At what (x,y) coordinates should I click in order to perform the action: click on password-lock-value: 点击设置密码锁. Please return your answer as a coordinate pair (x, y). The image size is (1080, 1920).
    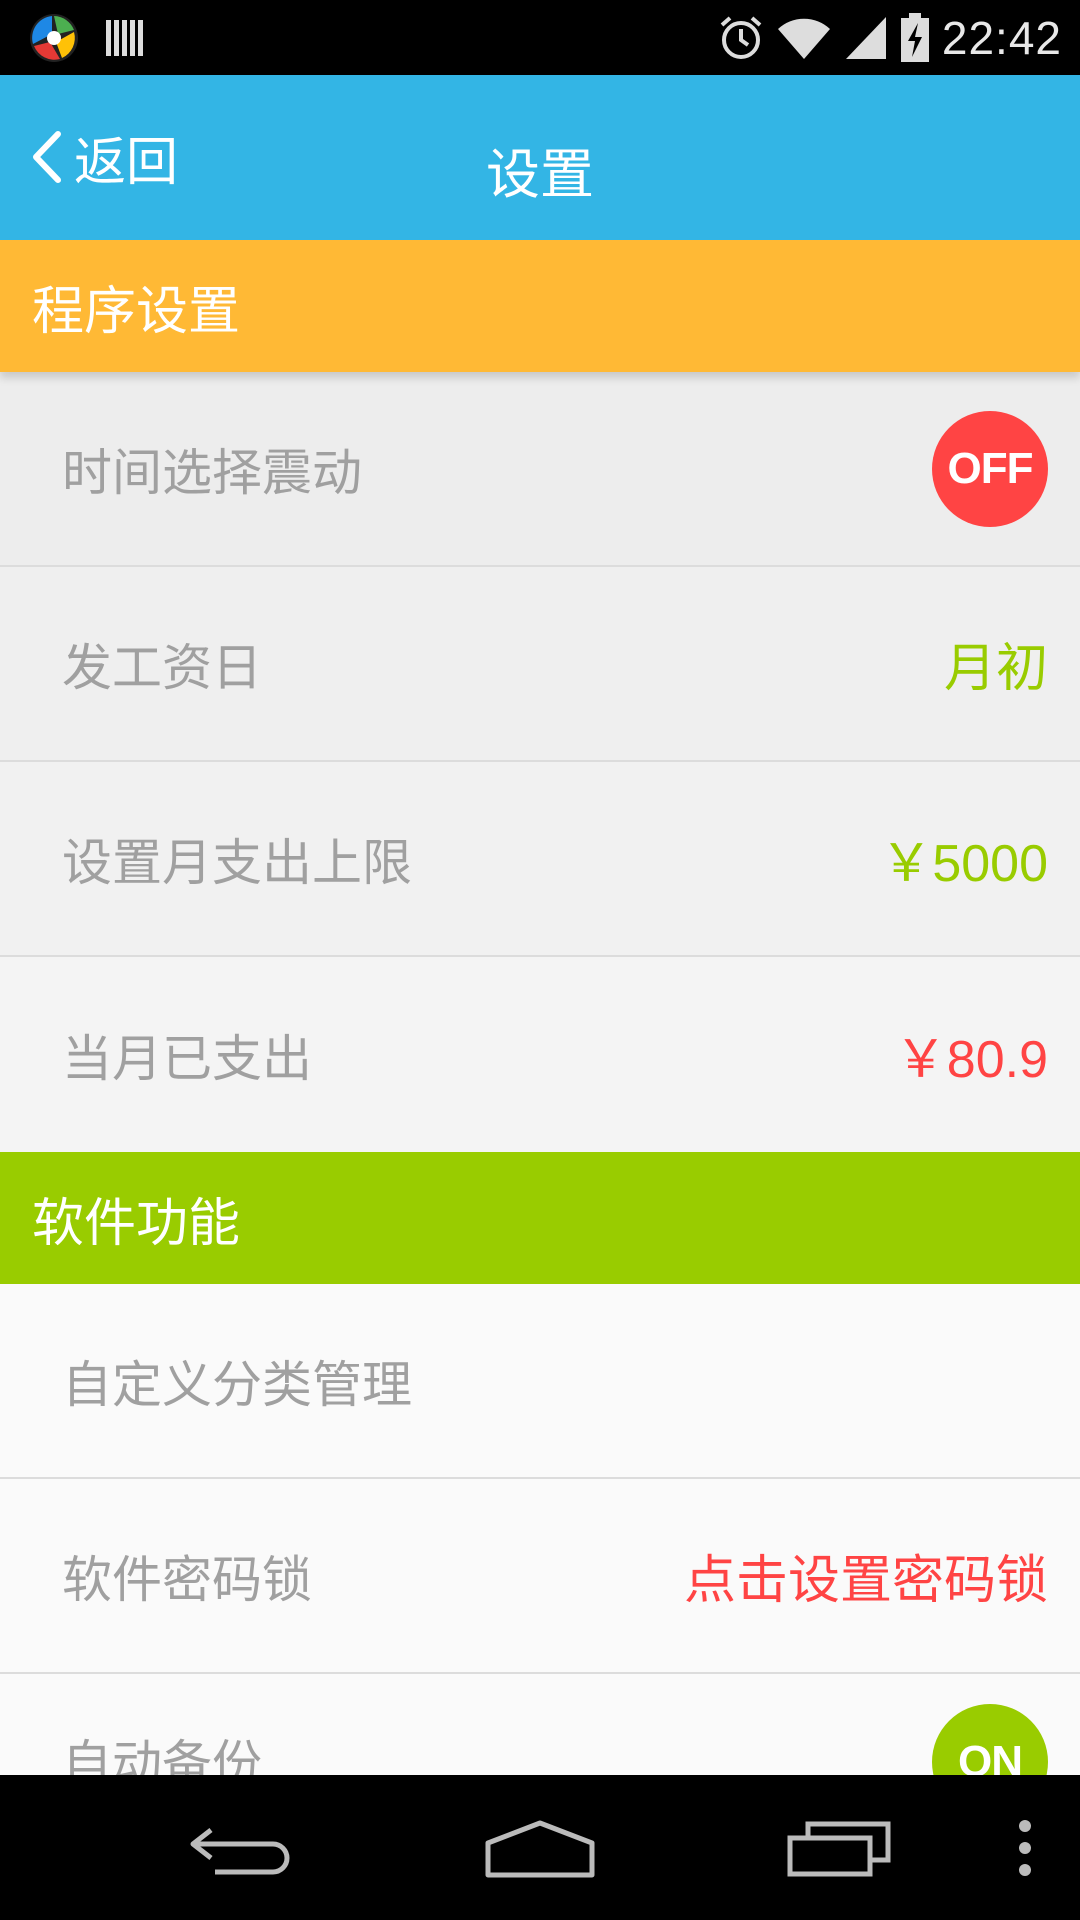
    Looking at the image, I should click on (865, 1581).